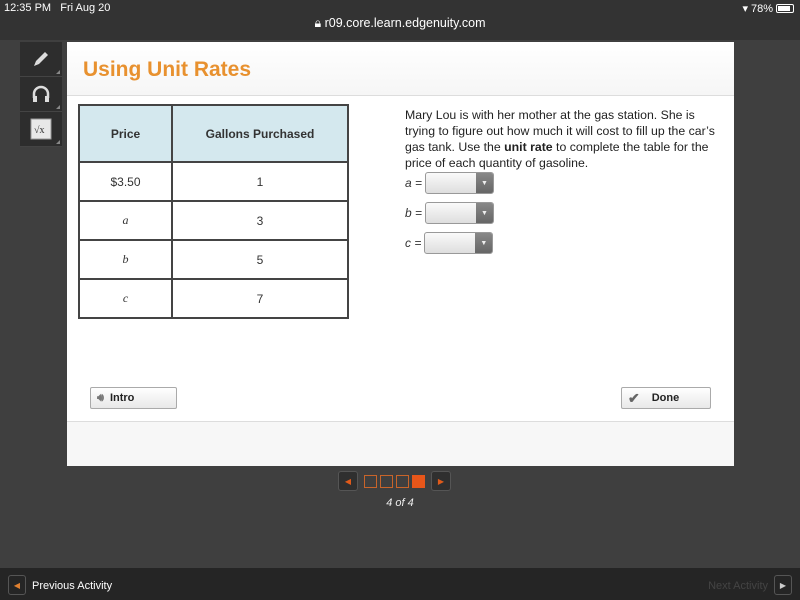  I want to click on next-activity-label: Next Activity, so click(738, 586).